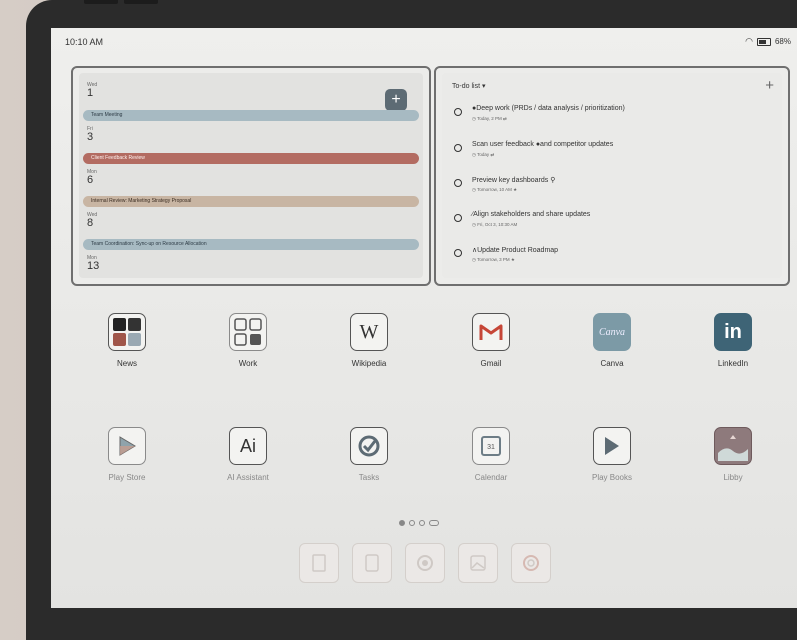 The width and height of the screenshot is (797, 640). What do you see at coordinates (553, 180) in the screenshot?
I see `search-icon: ⚲` at bounding box center [553, 180].